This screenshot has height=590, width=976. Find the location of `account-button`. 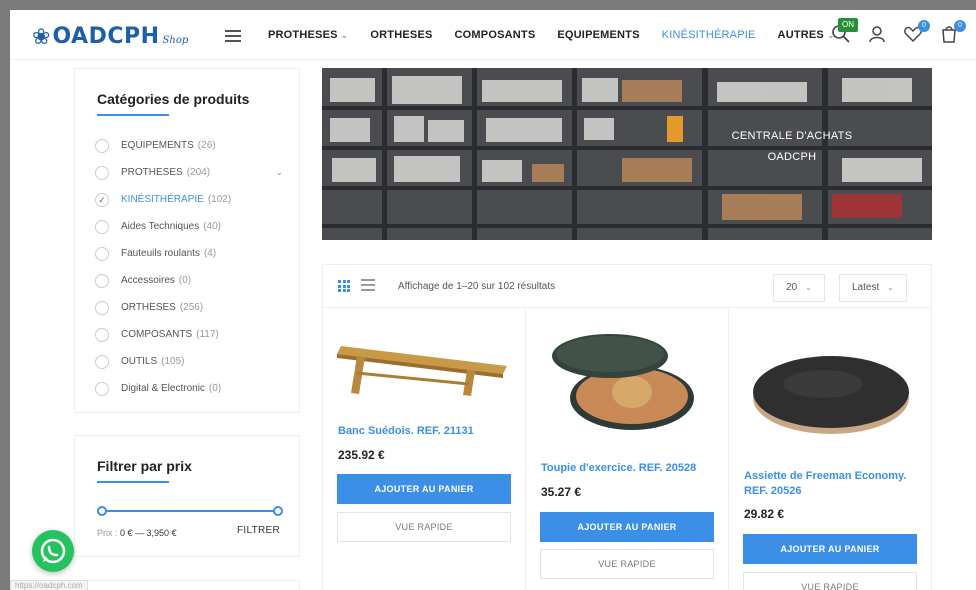

account-button is located at coordinates (877, 35).